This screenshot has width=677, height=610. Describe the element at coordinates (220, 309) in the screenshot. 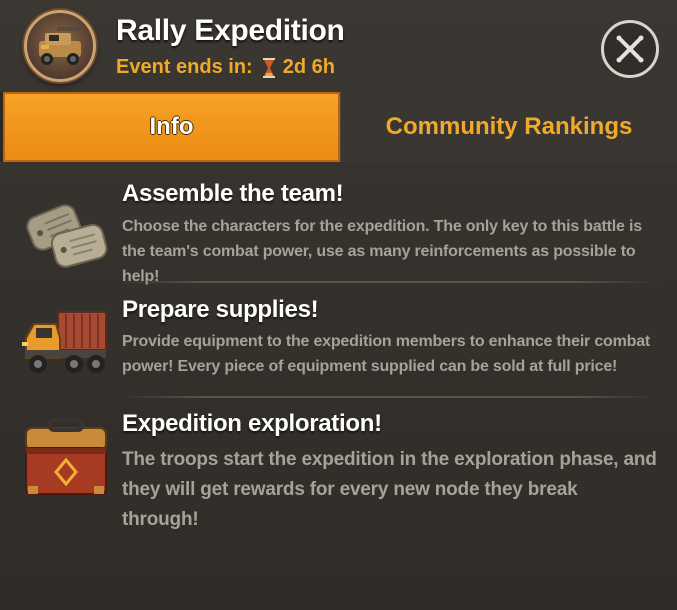

I see `row-title: Prepare supplies!` at that location.